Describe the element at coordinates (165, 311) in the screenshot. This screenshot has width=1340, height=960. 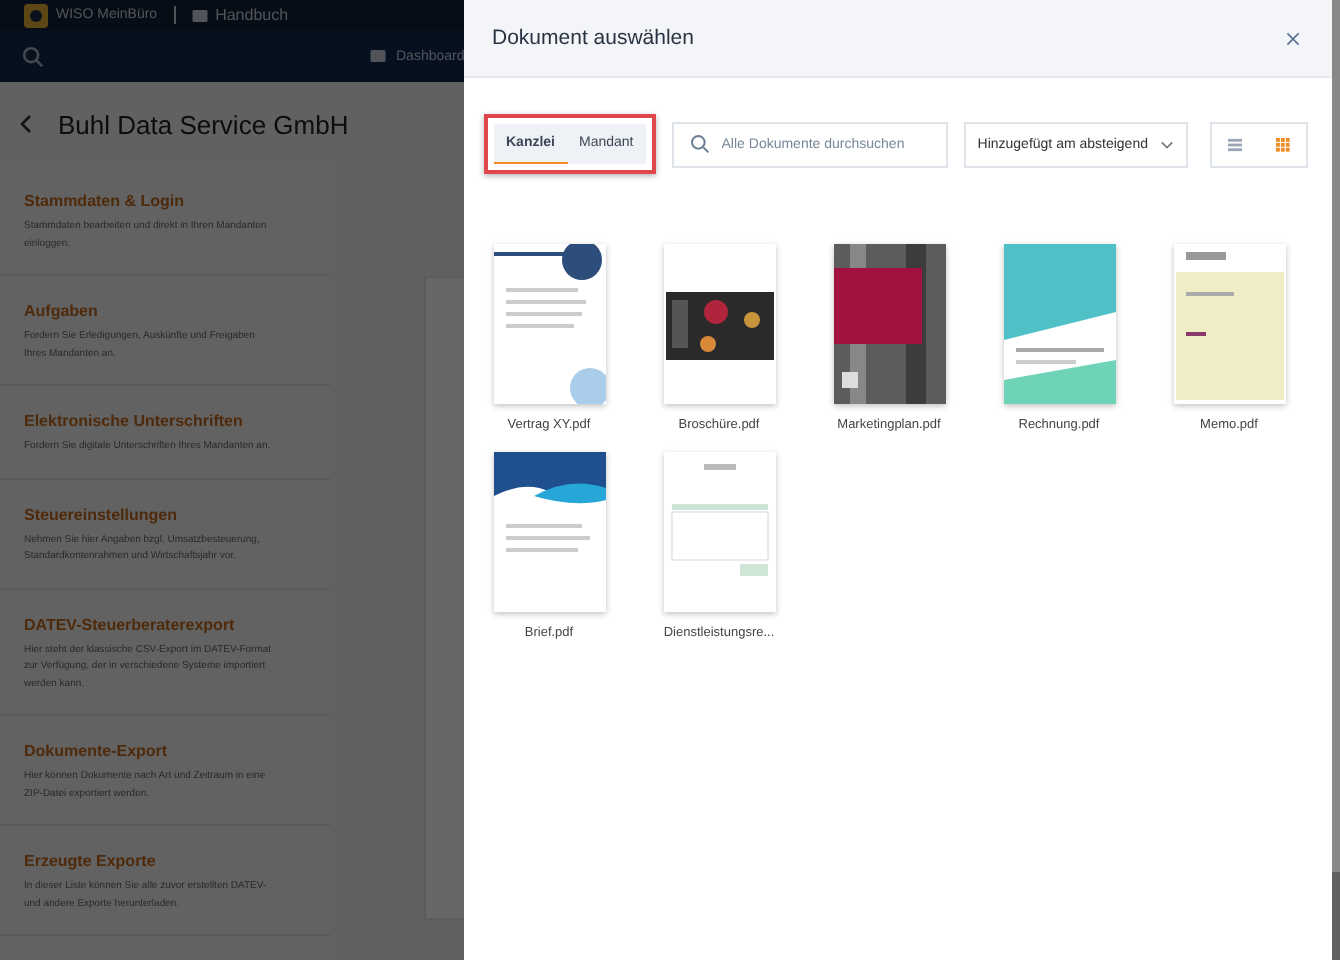
I see `section-link: Aufgaben` at that location.